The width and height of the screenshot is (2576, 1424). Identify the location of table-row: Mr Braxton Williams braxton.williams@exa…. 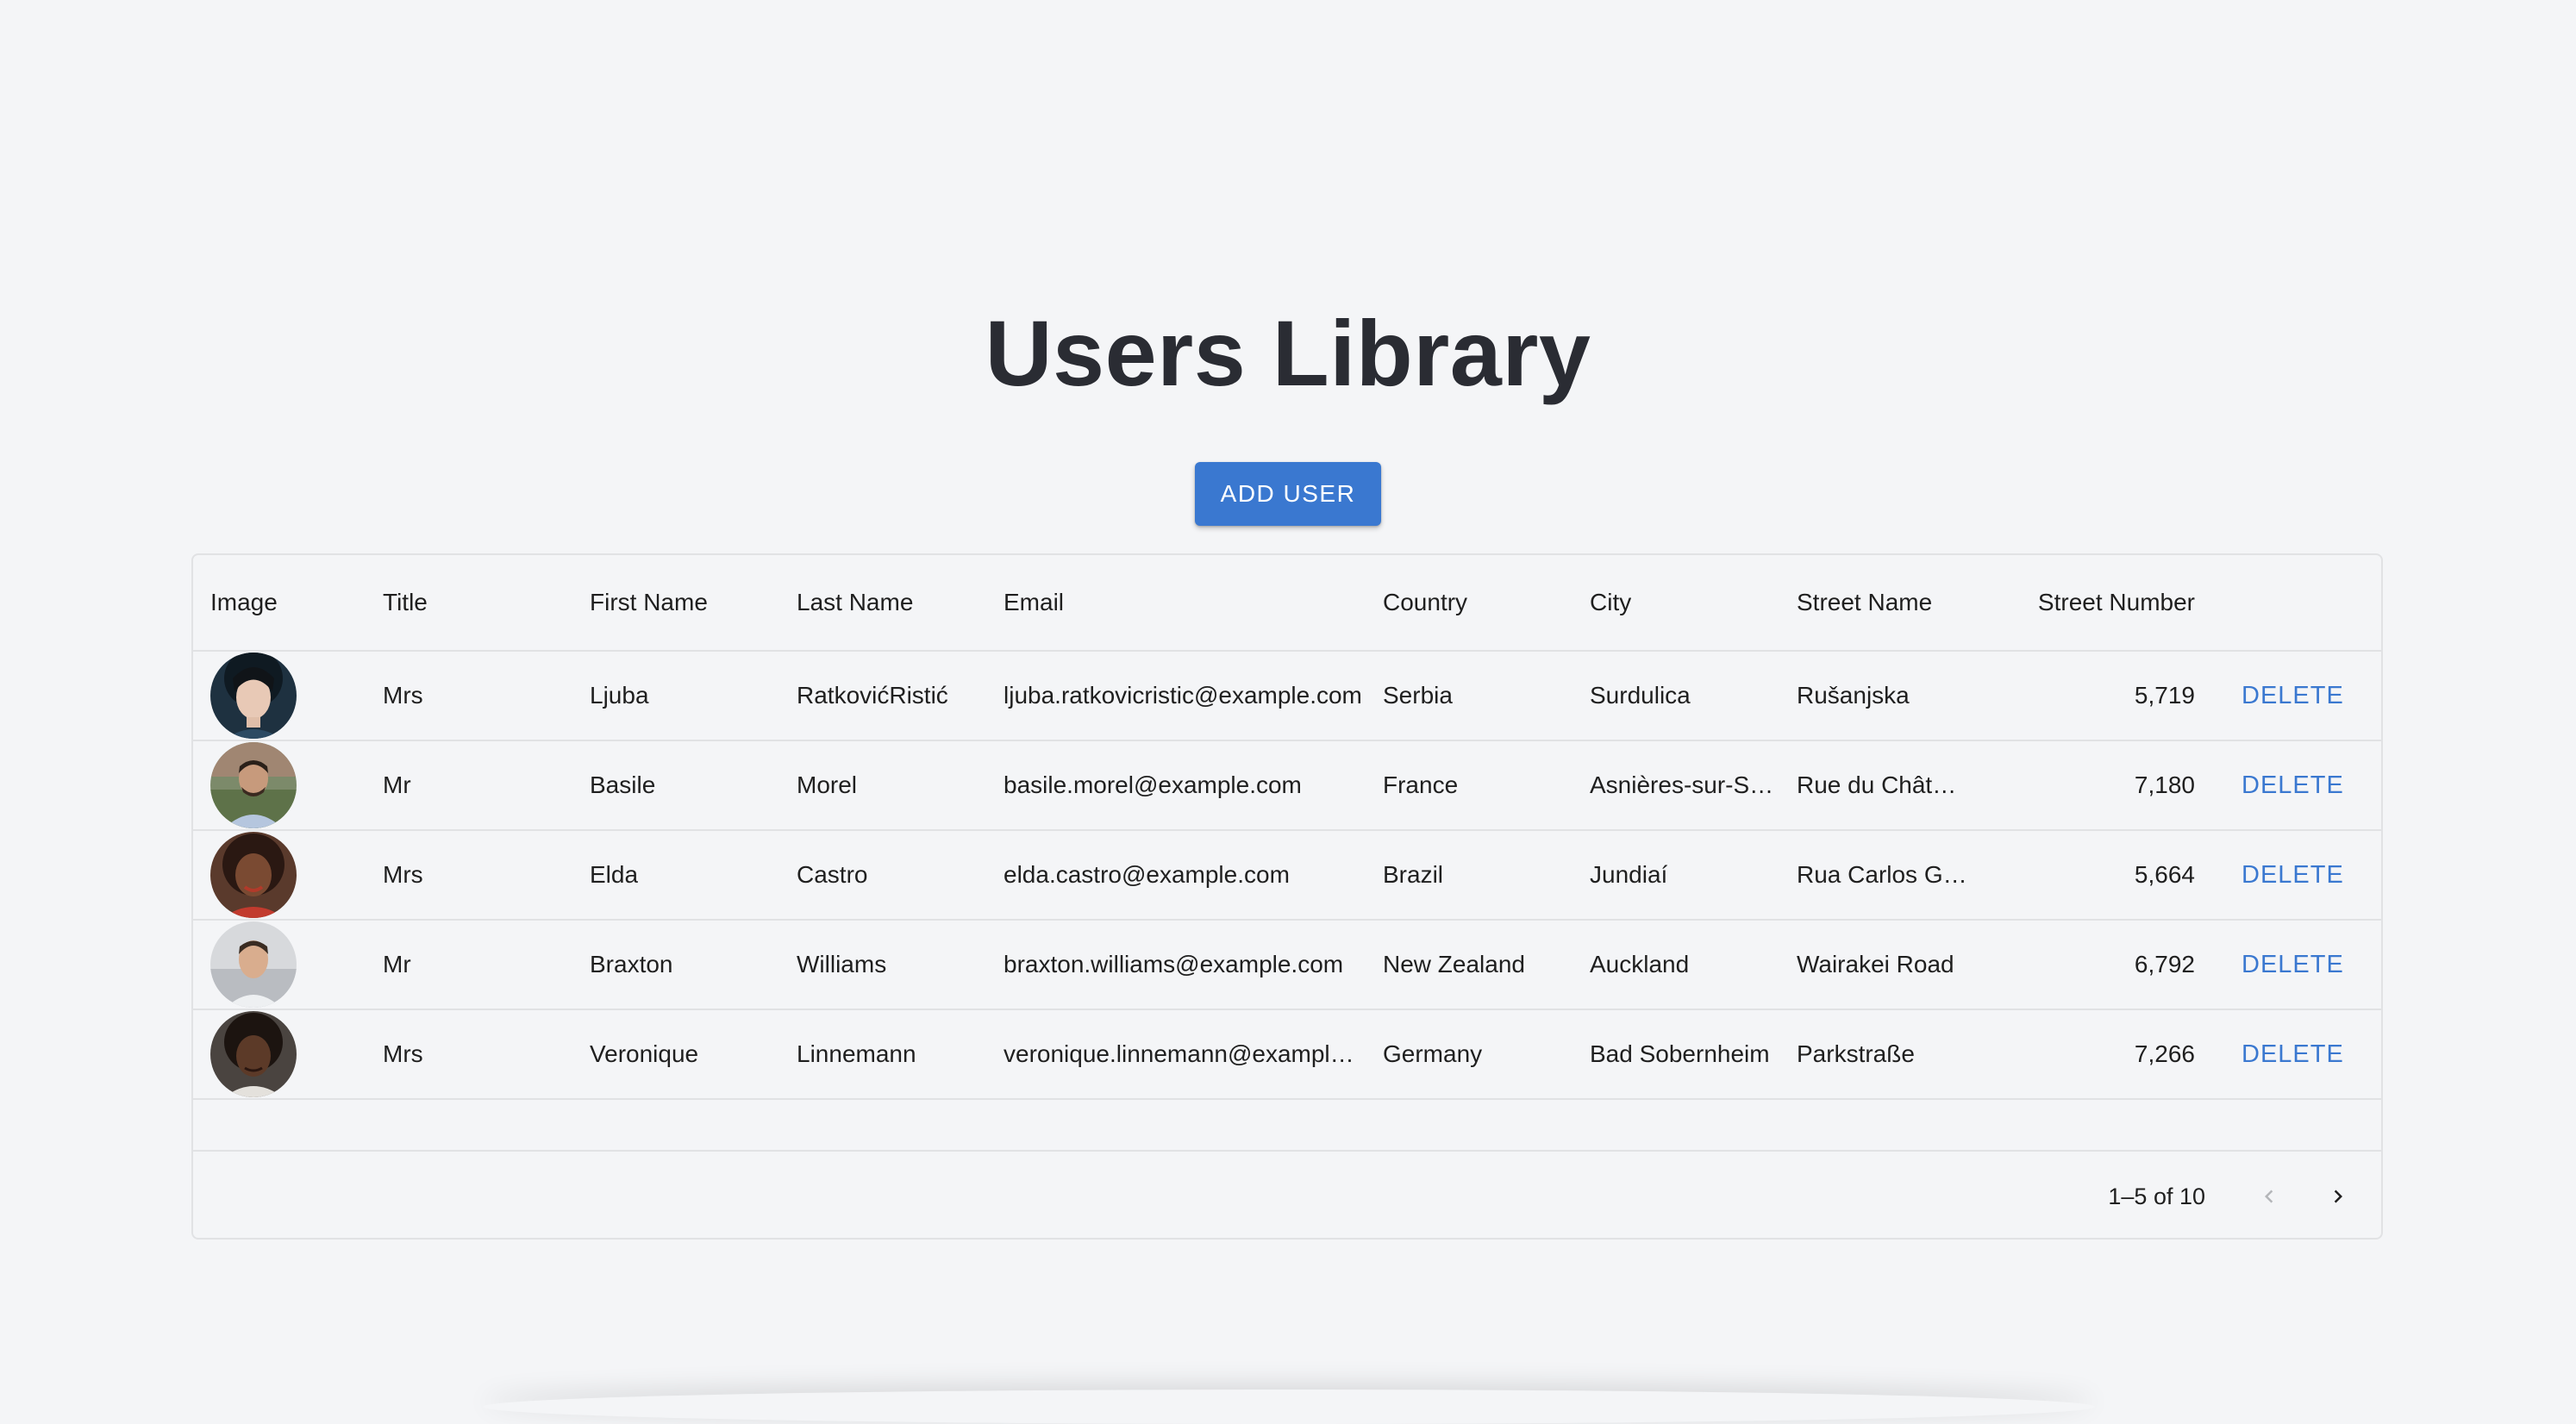
(1287, 965).